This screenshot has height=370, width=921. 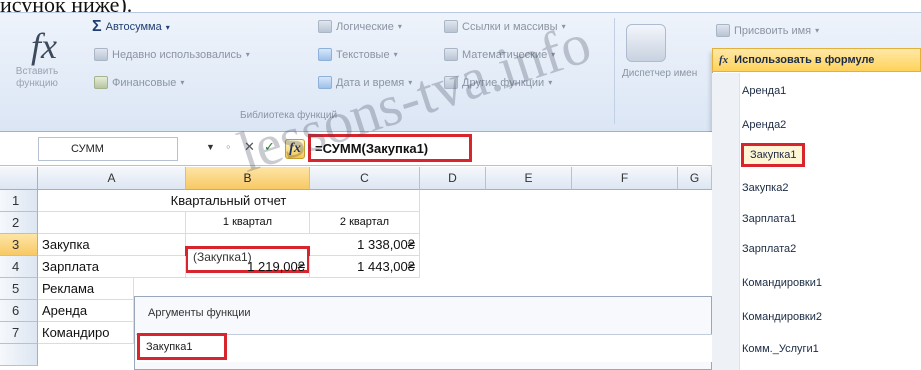 I want to click on name-manager-label: Диспетчер имен, so click(x=660, y=73).